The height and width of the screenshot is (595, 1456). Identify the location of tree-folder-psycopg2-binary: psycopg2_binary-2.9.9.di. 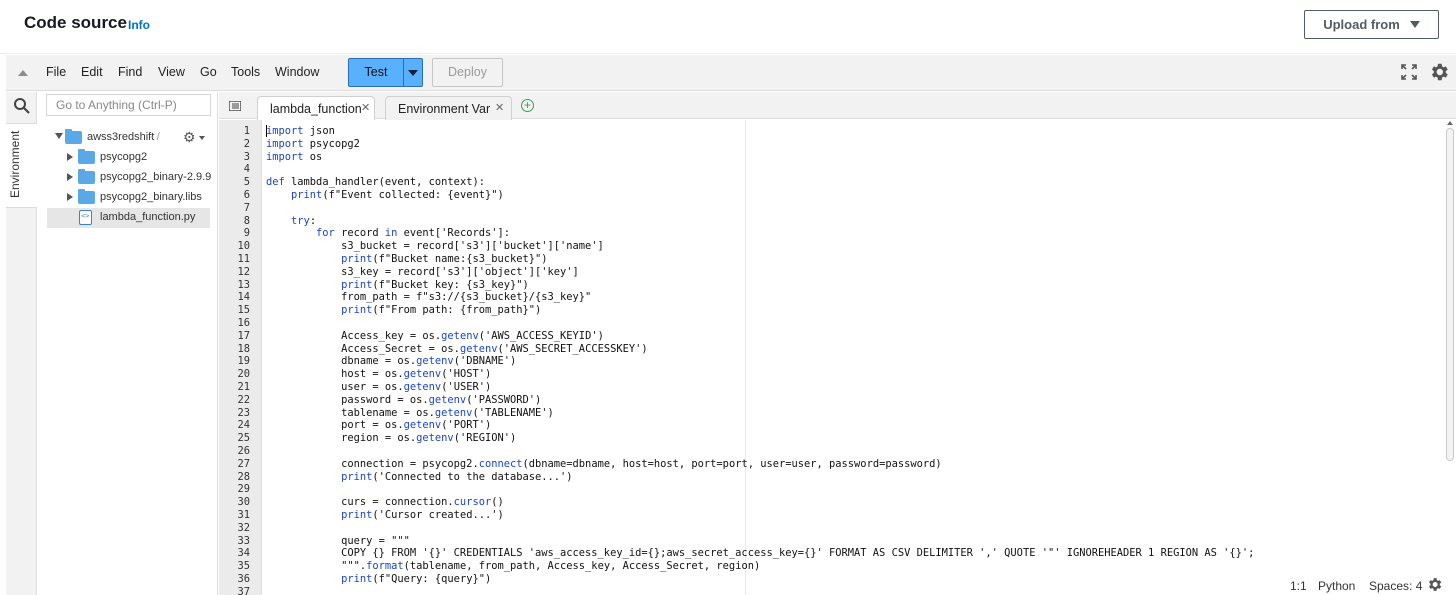
(127, 178).